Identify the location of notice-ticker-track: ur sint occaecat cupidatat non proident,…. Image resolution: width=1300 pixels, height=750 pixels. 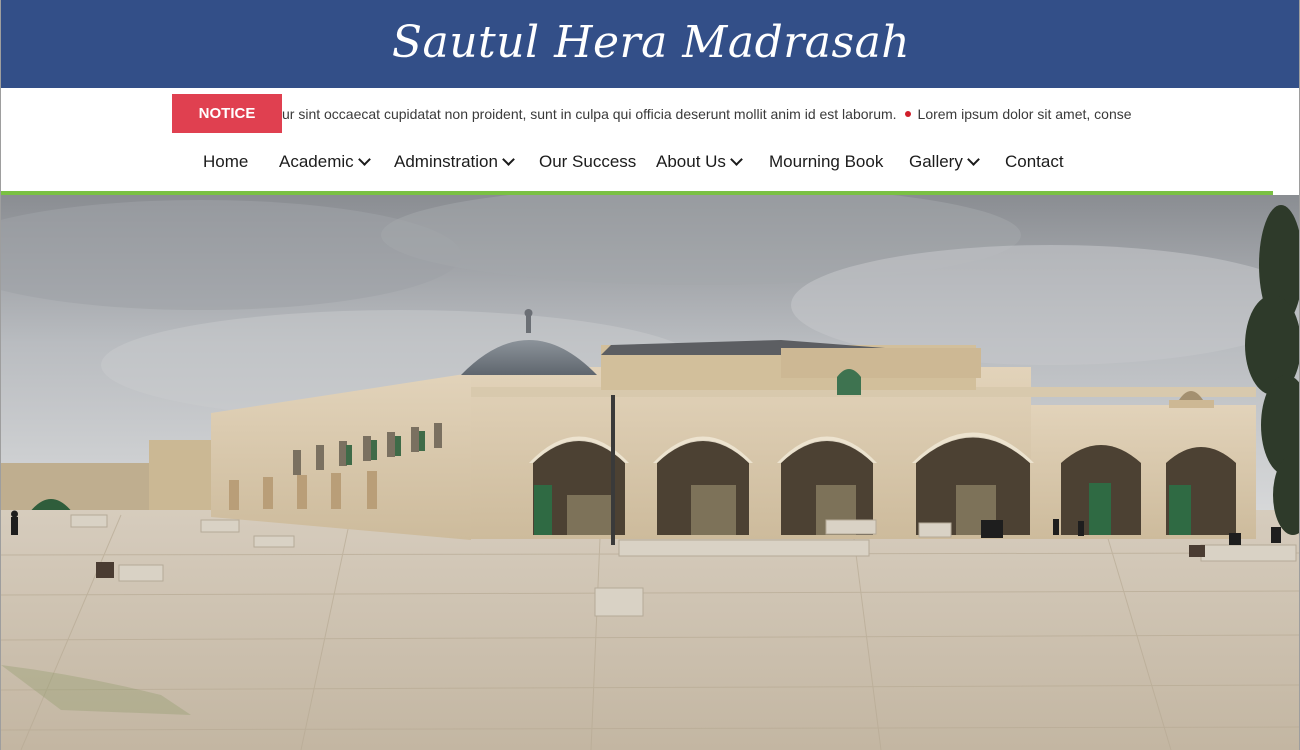
(707, 114).